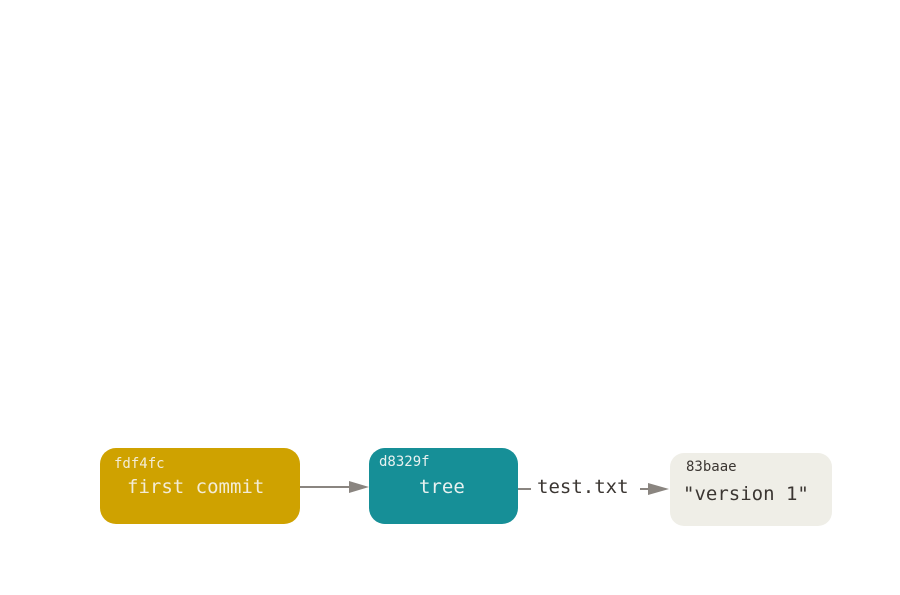  Describe the element at coordinates (139, 464) in the screenshot. I see `commit-hash: fdf4fc` at that location.